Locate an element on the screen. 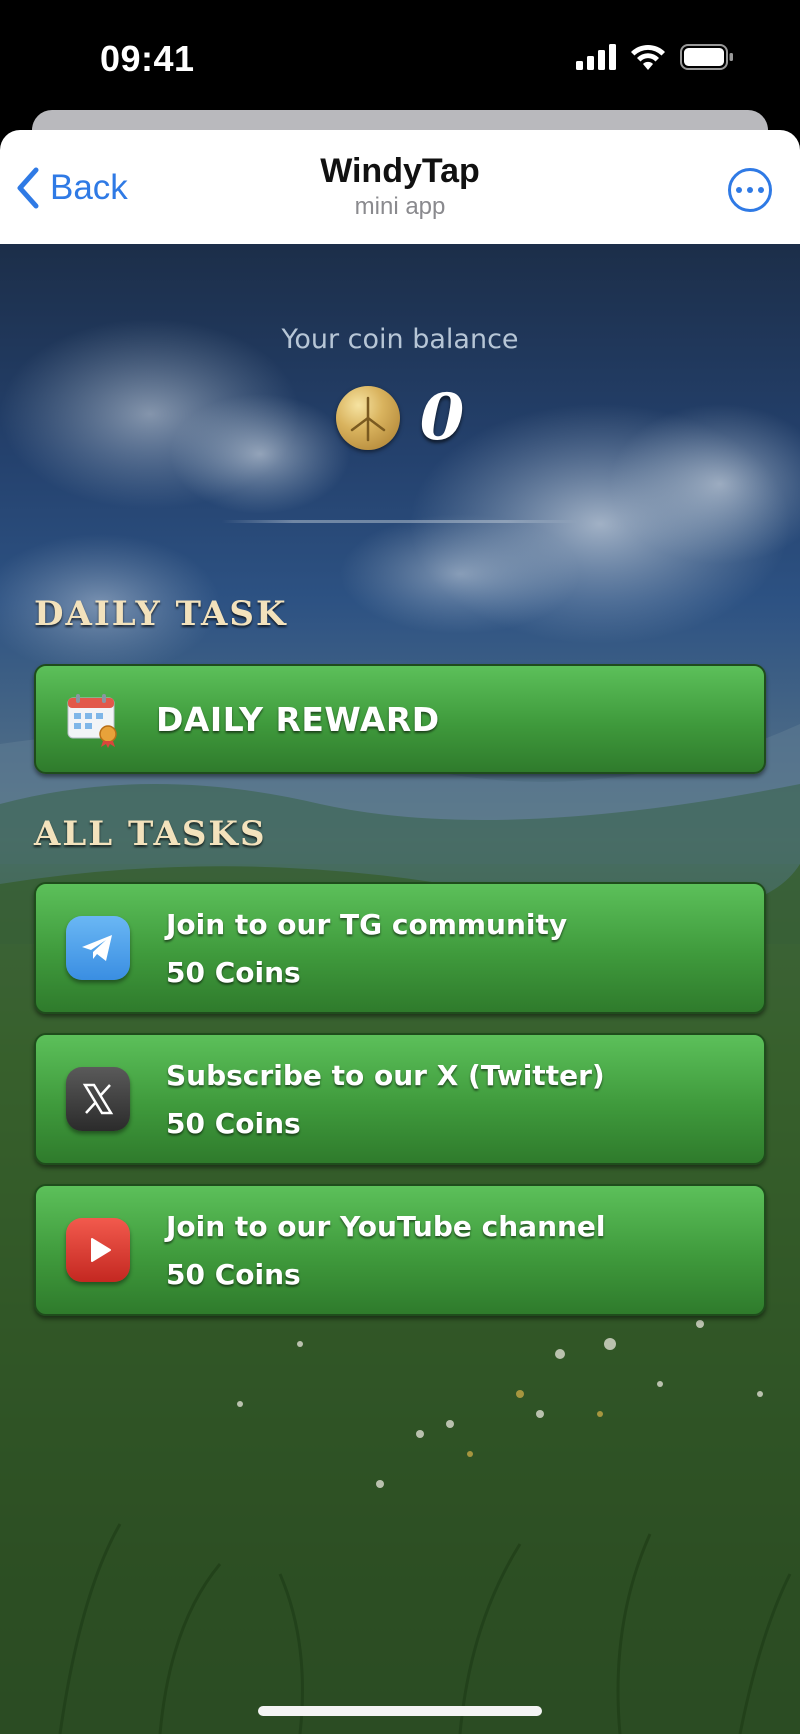  header-title-block: WindyTap mini app is located at coordinates (400, 186).